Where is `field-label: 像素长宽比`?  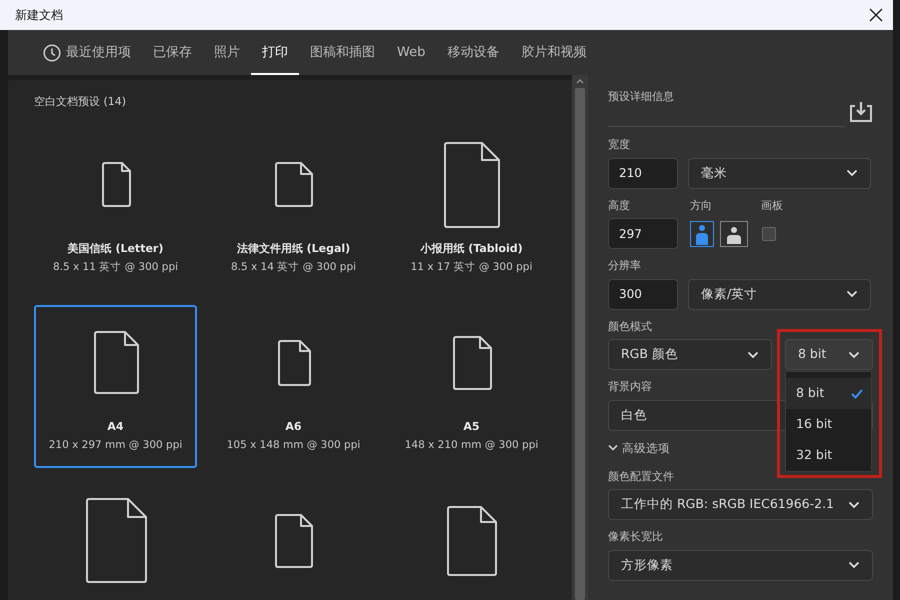 field-label: 像素长宽比 is located at coordinates (635, 537).